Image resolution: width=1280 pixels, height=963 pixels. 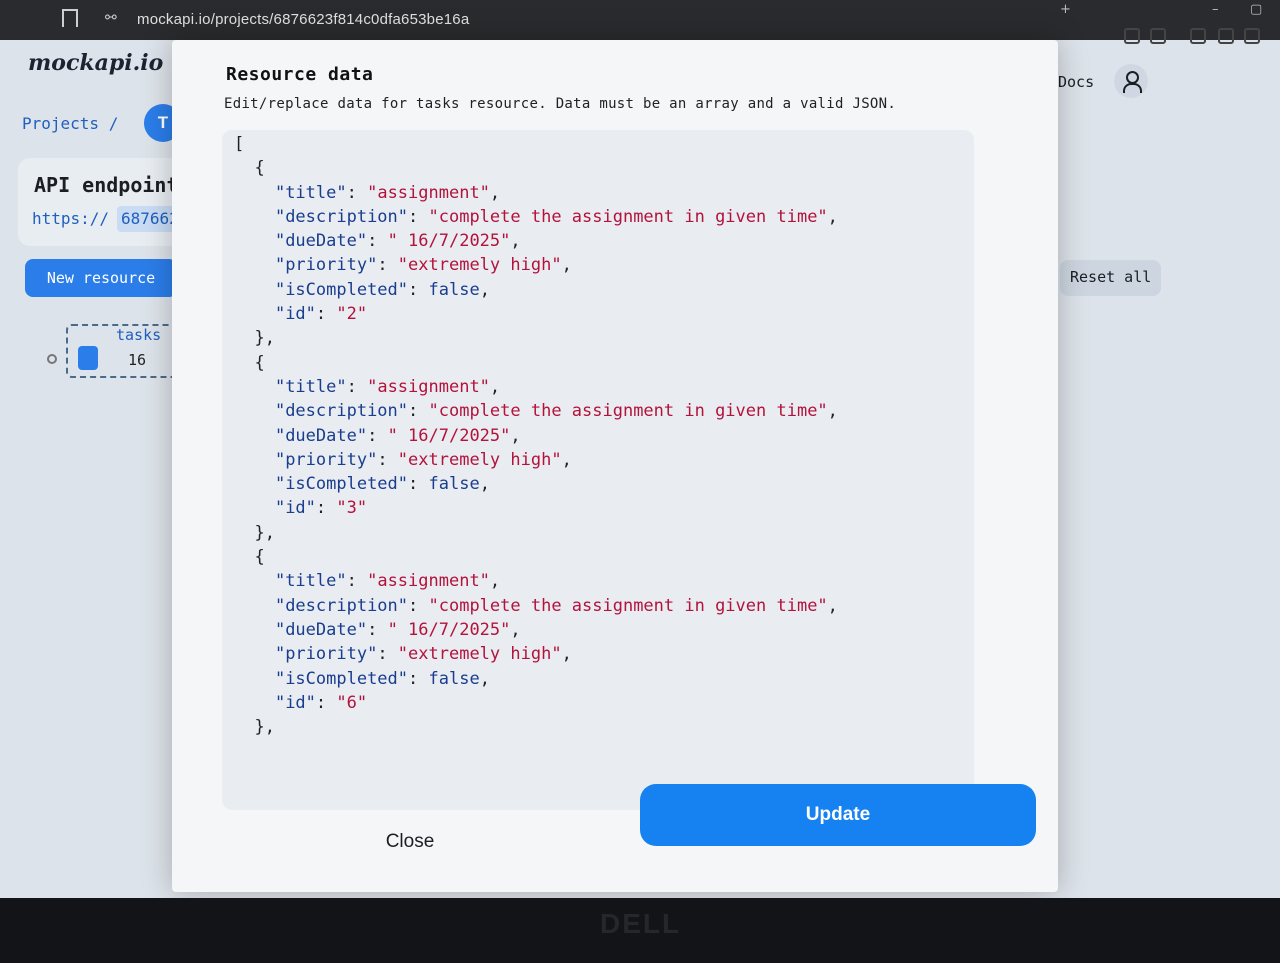 I want to click on json-brace: },, so click(x=254, y=727).